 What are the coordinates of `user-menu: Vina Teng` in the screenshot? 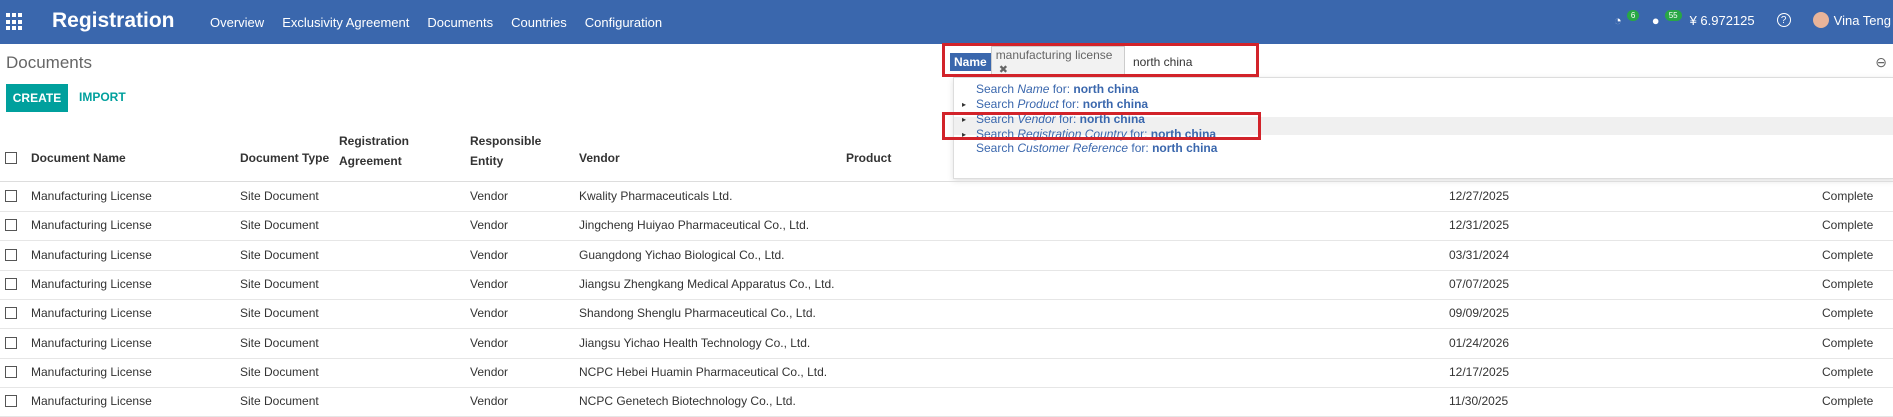 It's located at (1851, 20).